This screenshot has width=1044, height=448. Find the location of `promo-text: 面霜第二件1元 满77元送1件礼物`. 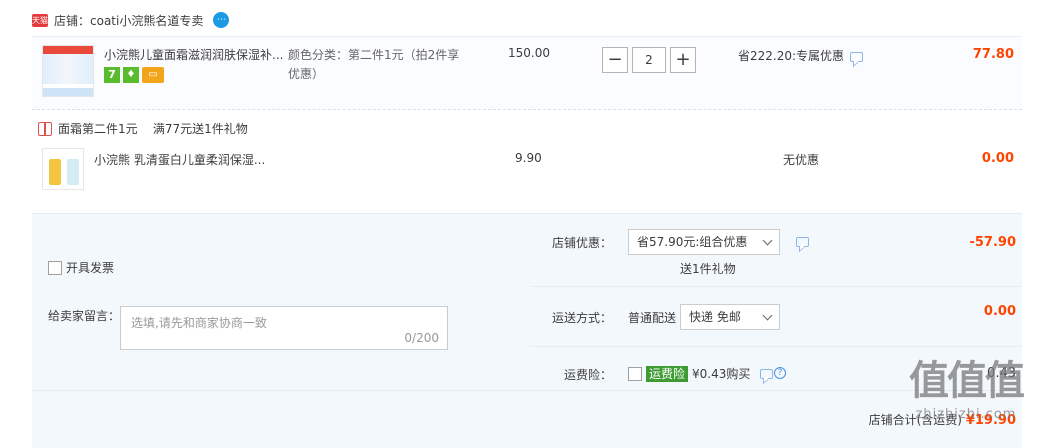

promo-text: 面霜第二件1元 满77元送1件礼物 is located at coordinates (153, 129).